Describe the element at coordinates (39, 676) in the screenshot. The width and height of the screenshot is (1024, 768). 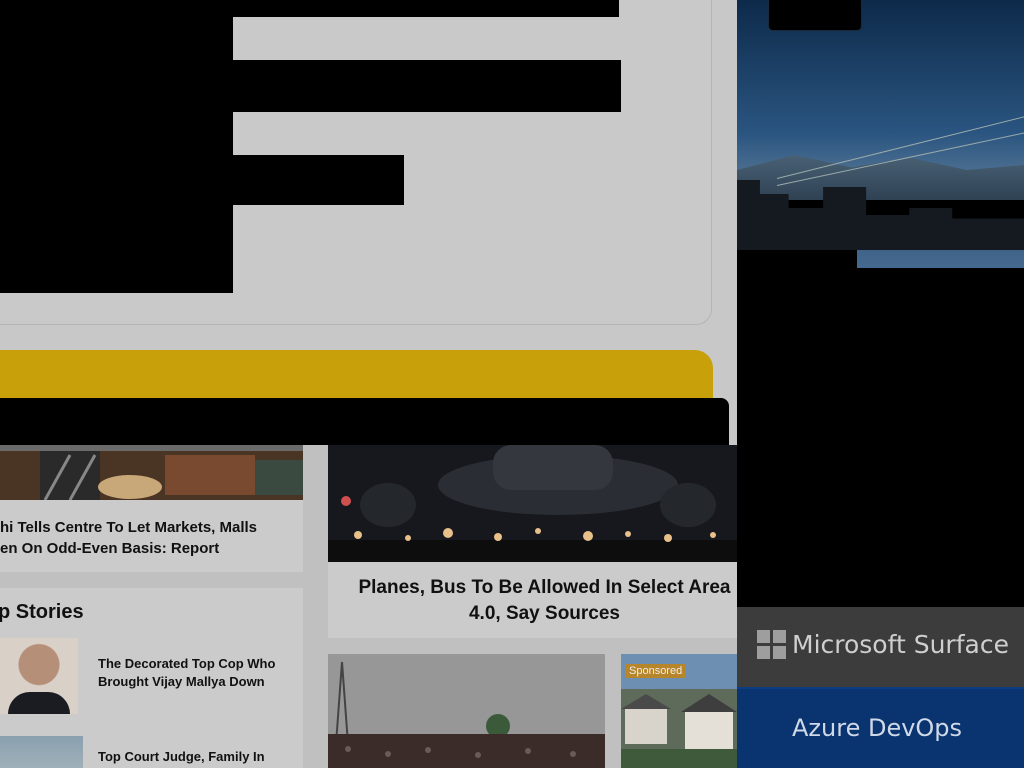
I see `cop-photo` at that location.